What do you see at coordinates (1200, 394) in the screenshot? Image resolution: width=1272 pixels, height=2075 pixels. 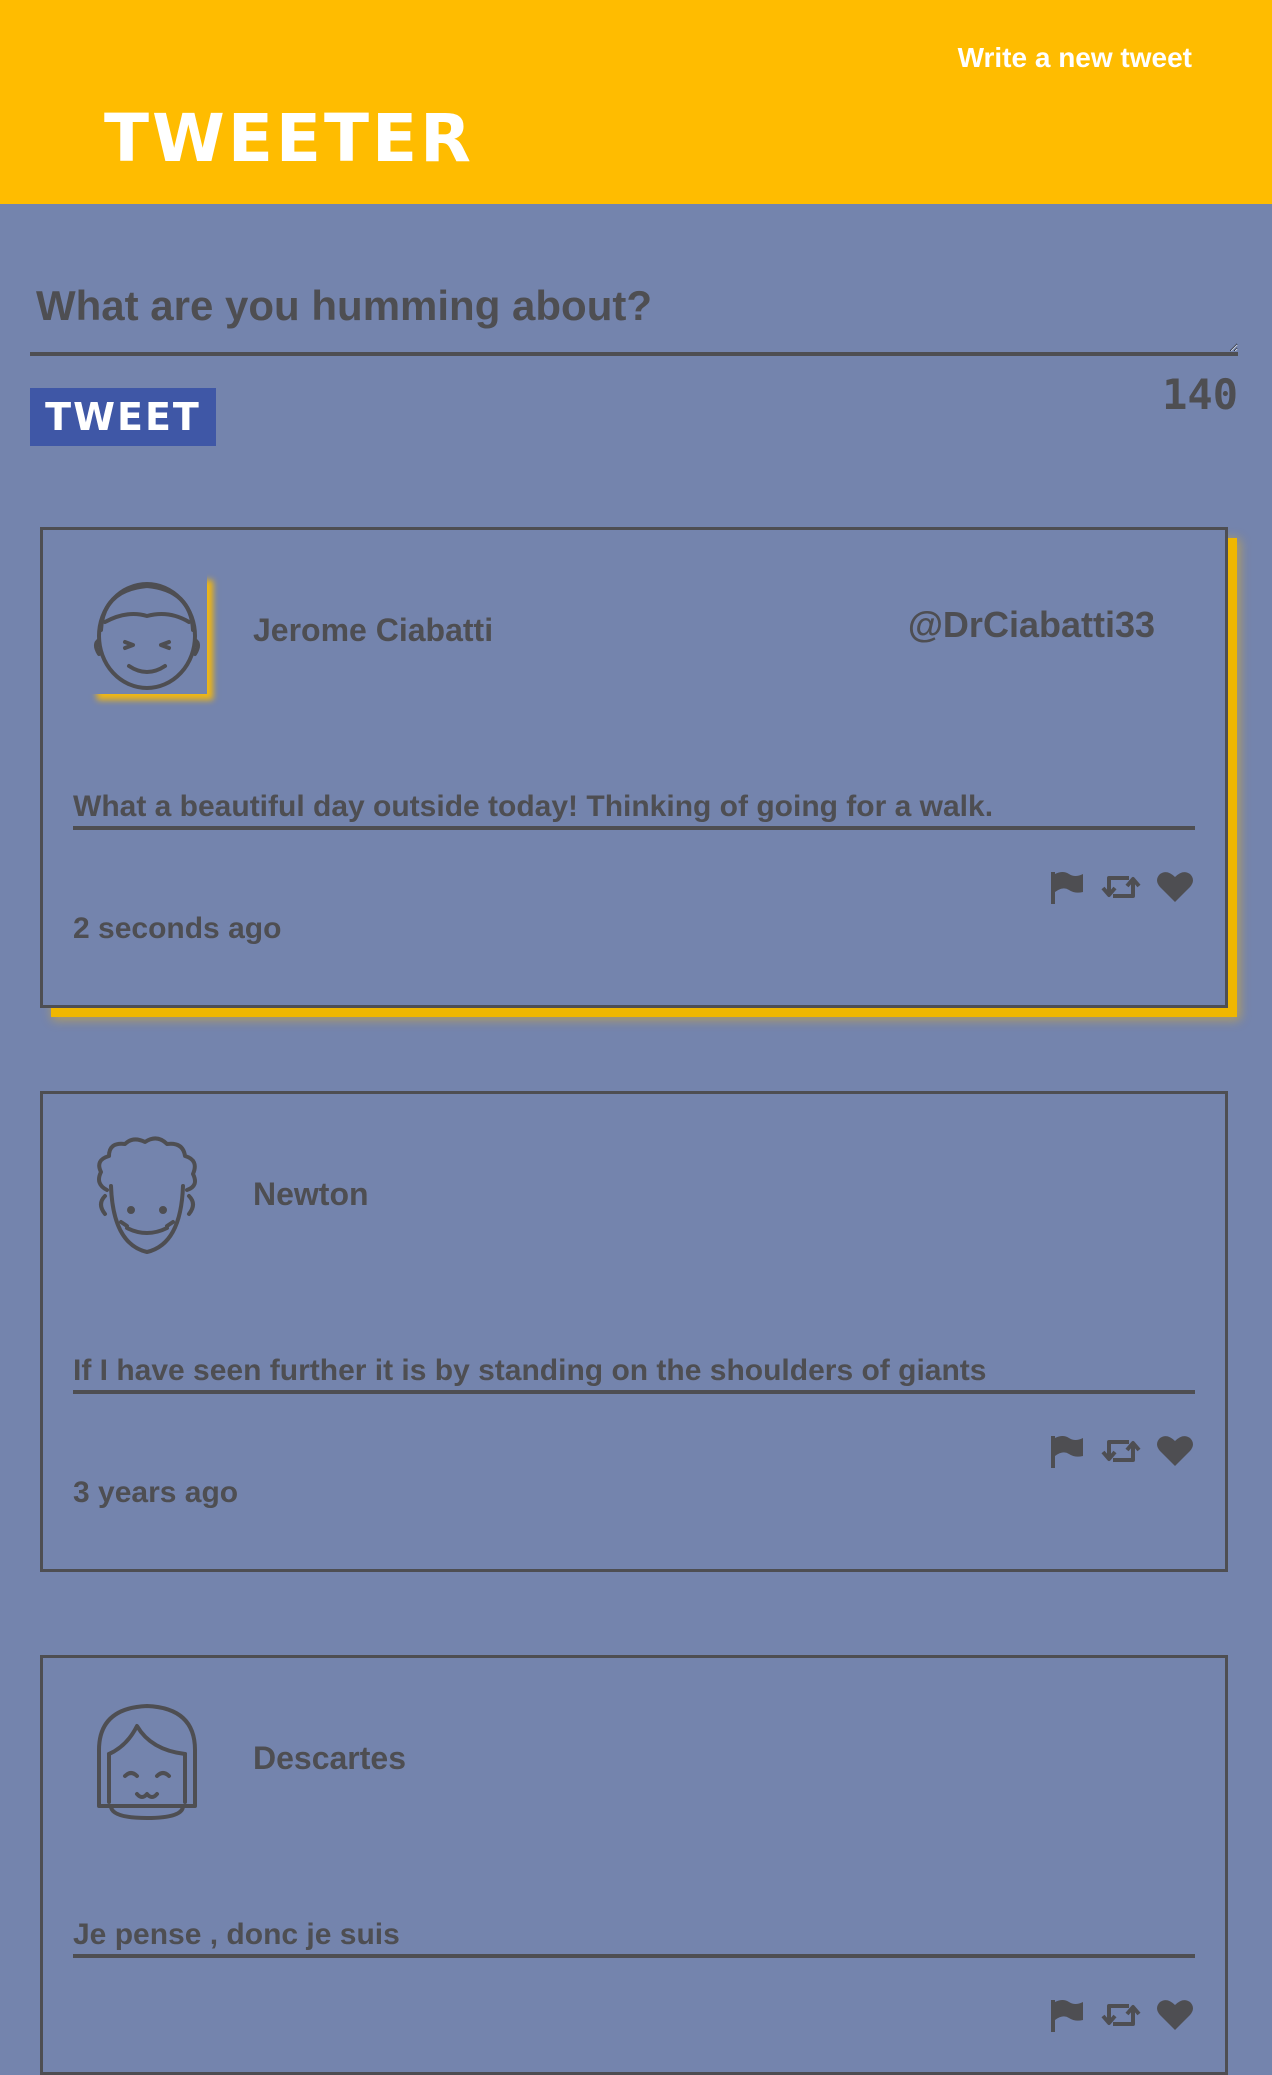 I see `character-counter: 140` at bounding box center [1200, 394].